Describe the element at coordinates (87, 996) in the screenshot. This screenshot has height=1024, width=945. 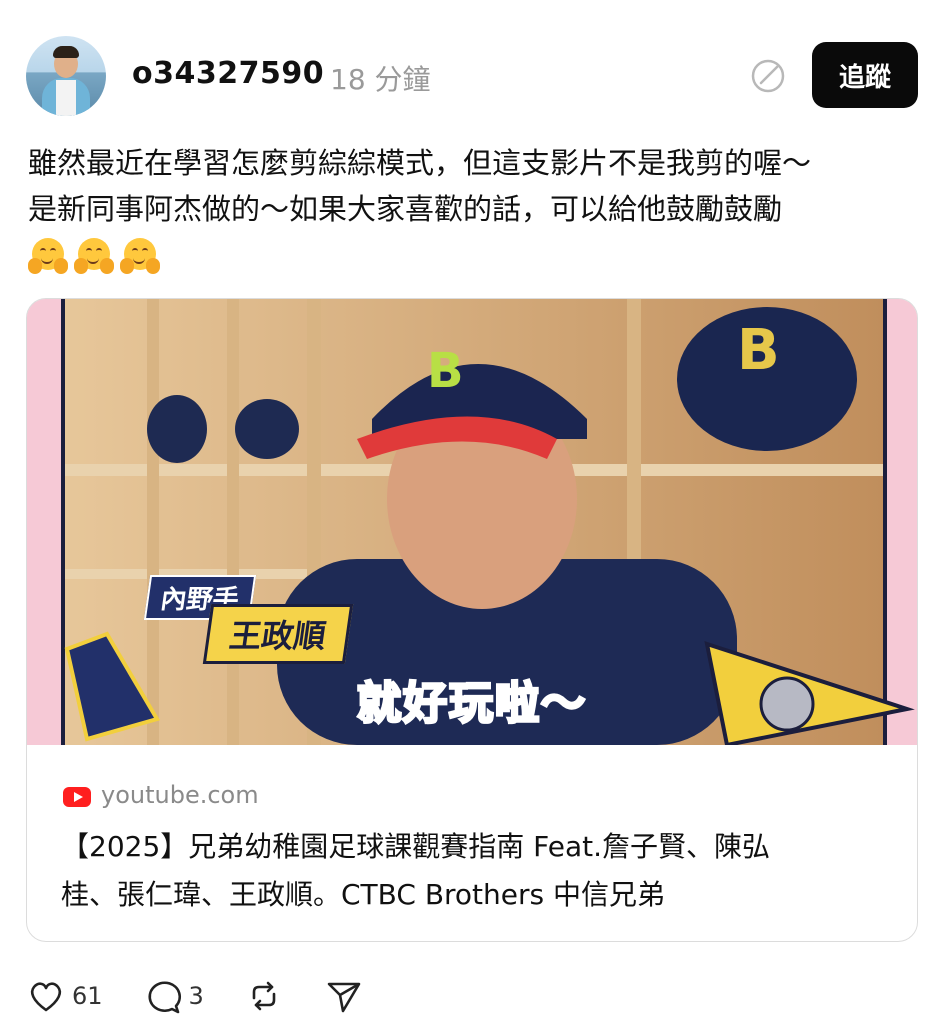
I see `like-count: 61` at that location.